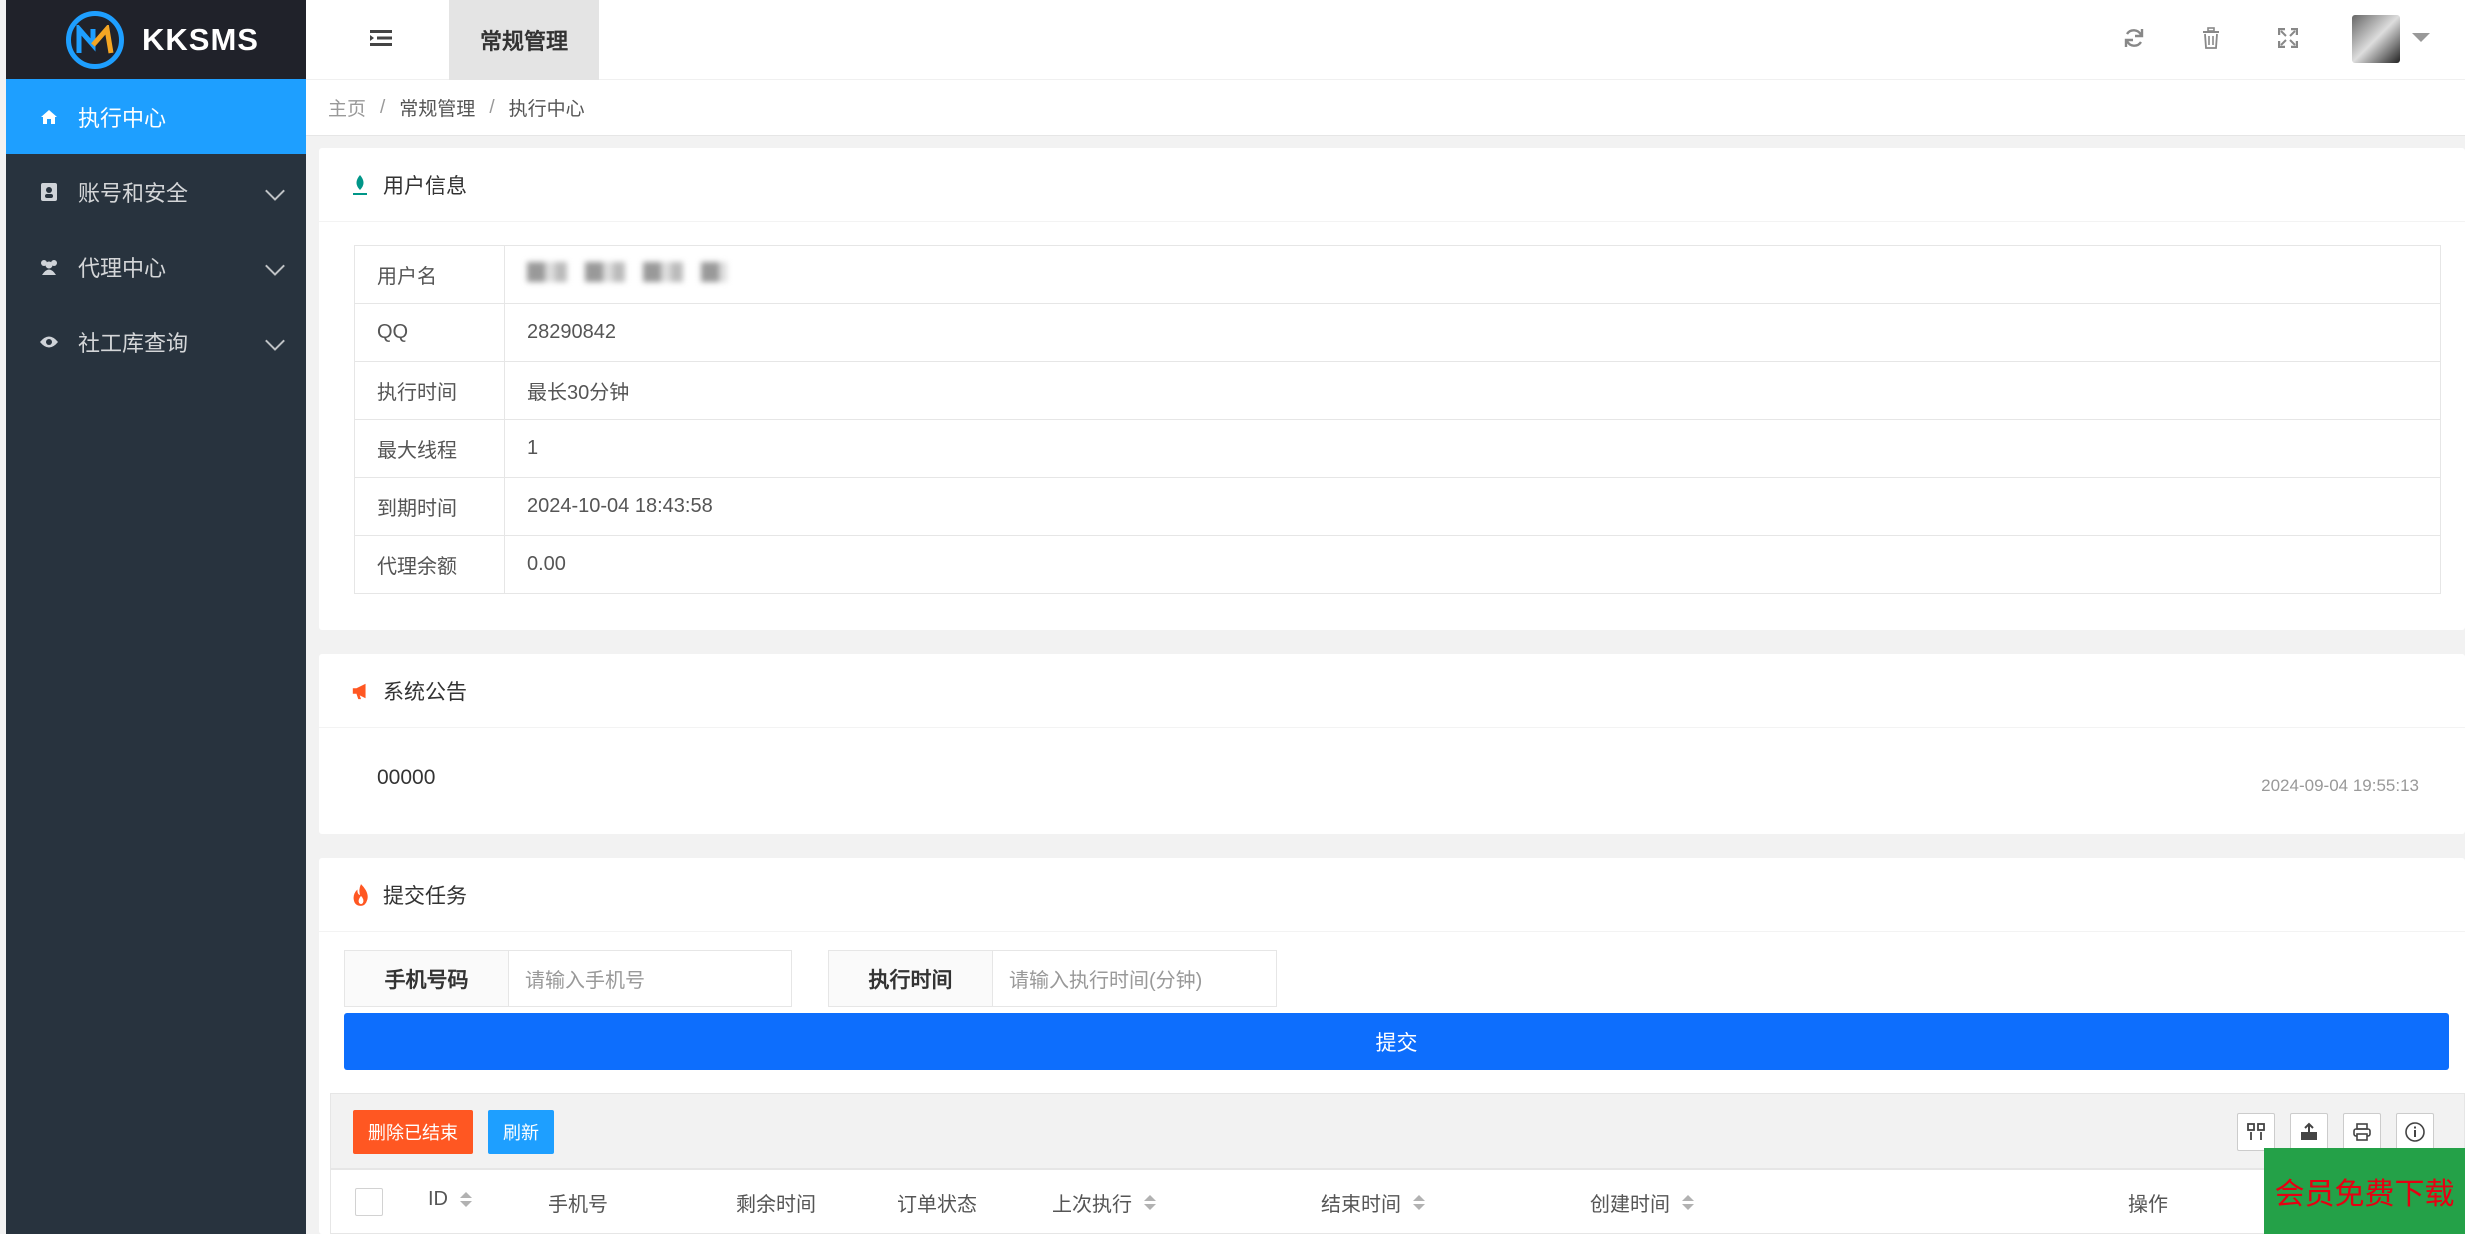  I want to click on table-row: 执行时间 最长30分钟, so click(1397, 390).